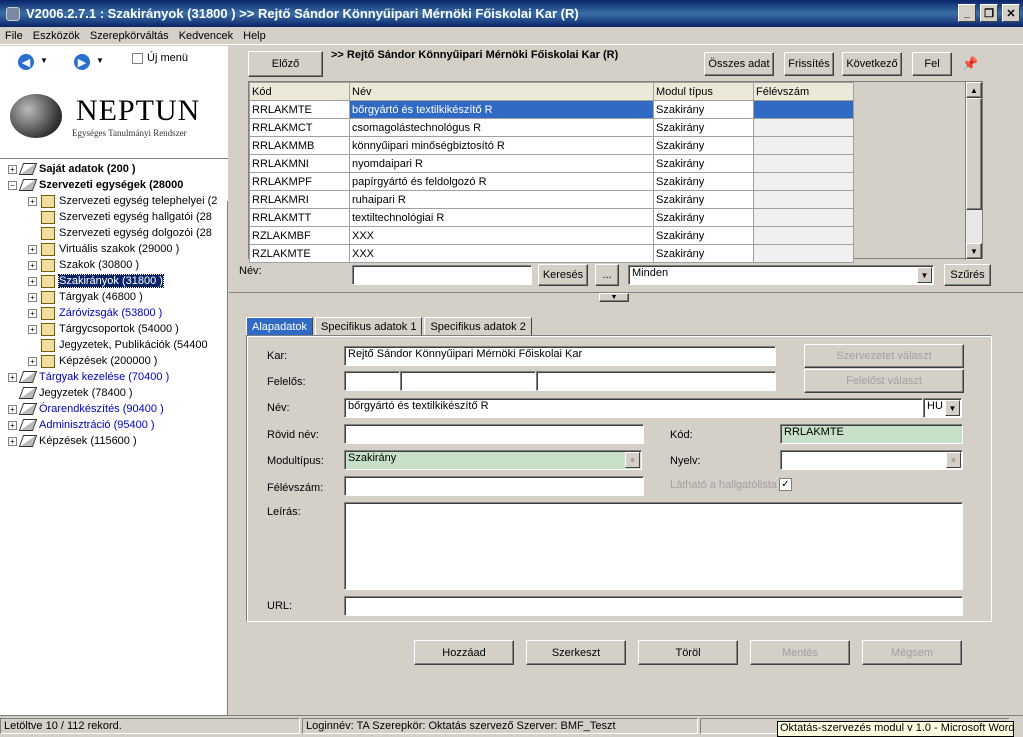 Image resolution: width=1023 pixels, height=737 pixels. What do you see at coordinates (160, 58) in the screenshot?
I see `new-menu-toggle: Új menü` at bounding box center [160, 58].